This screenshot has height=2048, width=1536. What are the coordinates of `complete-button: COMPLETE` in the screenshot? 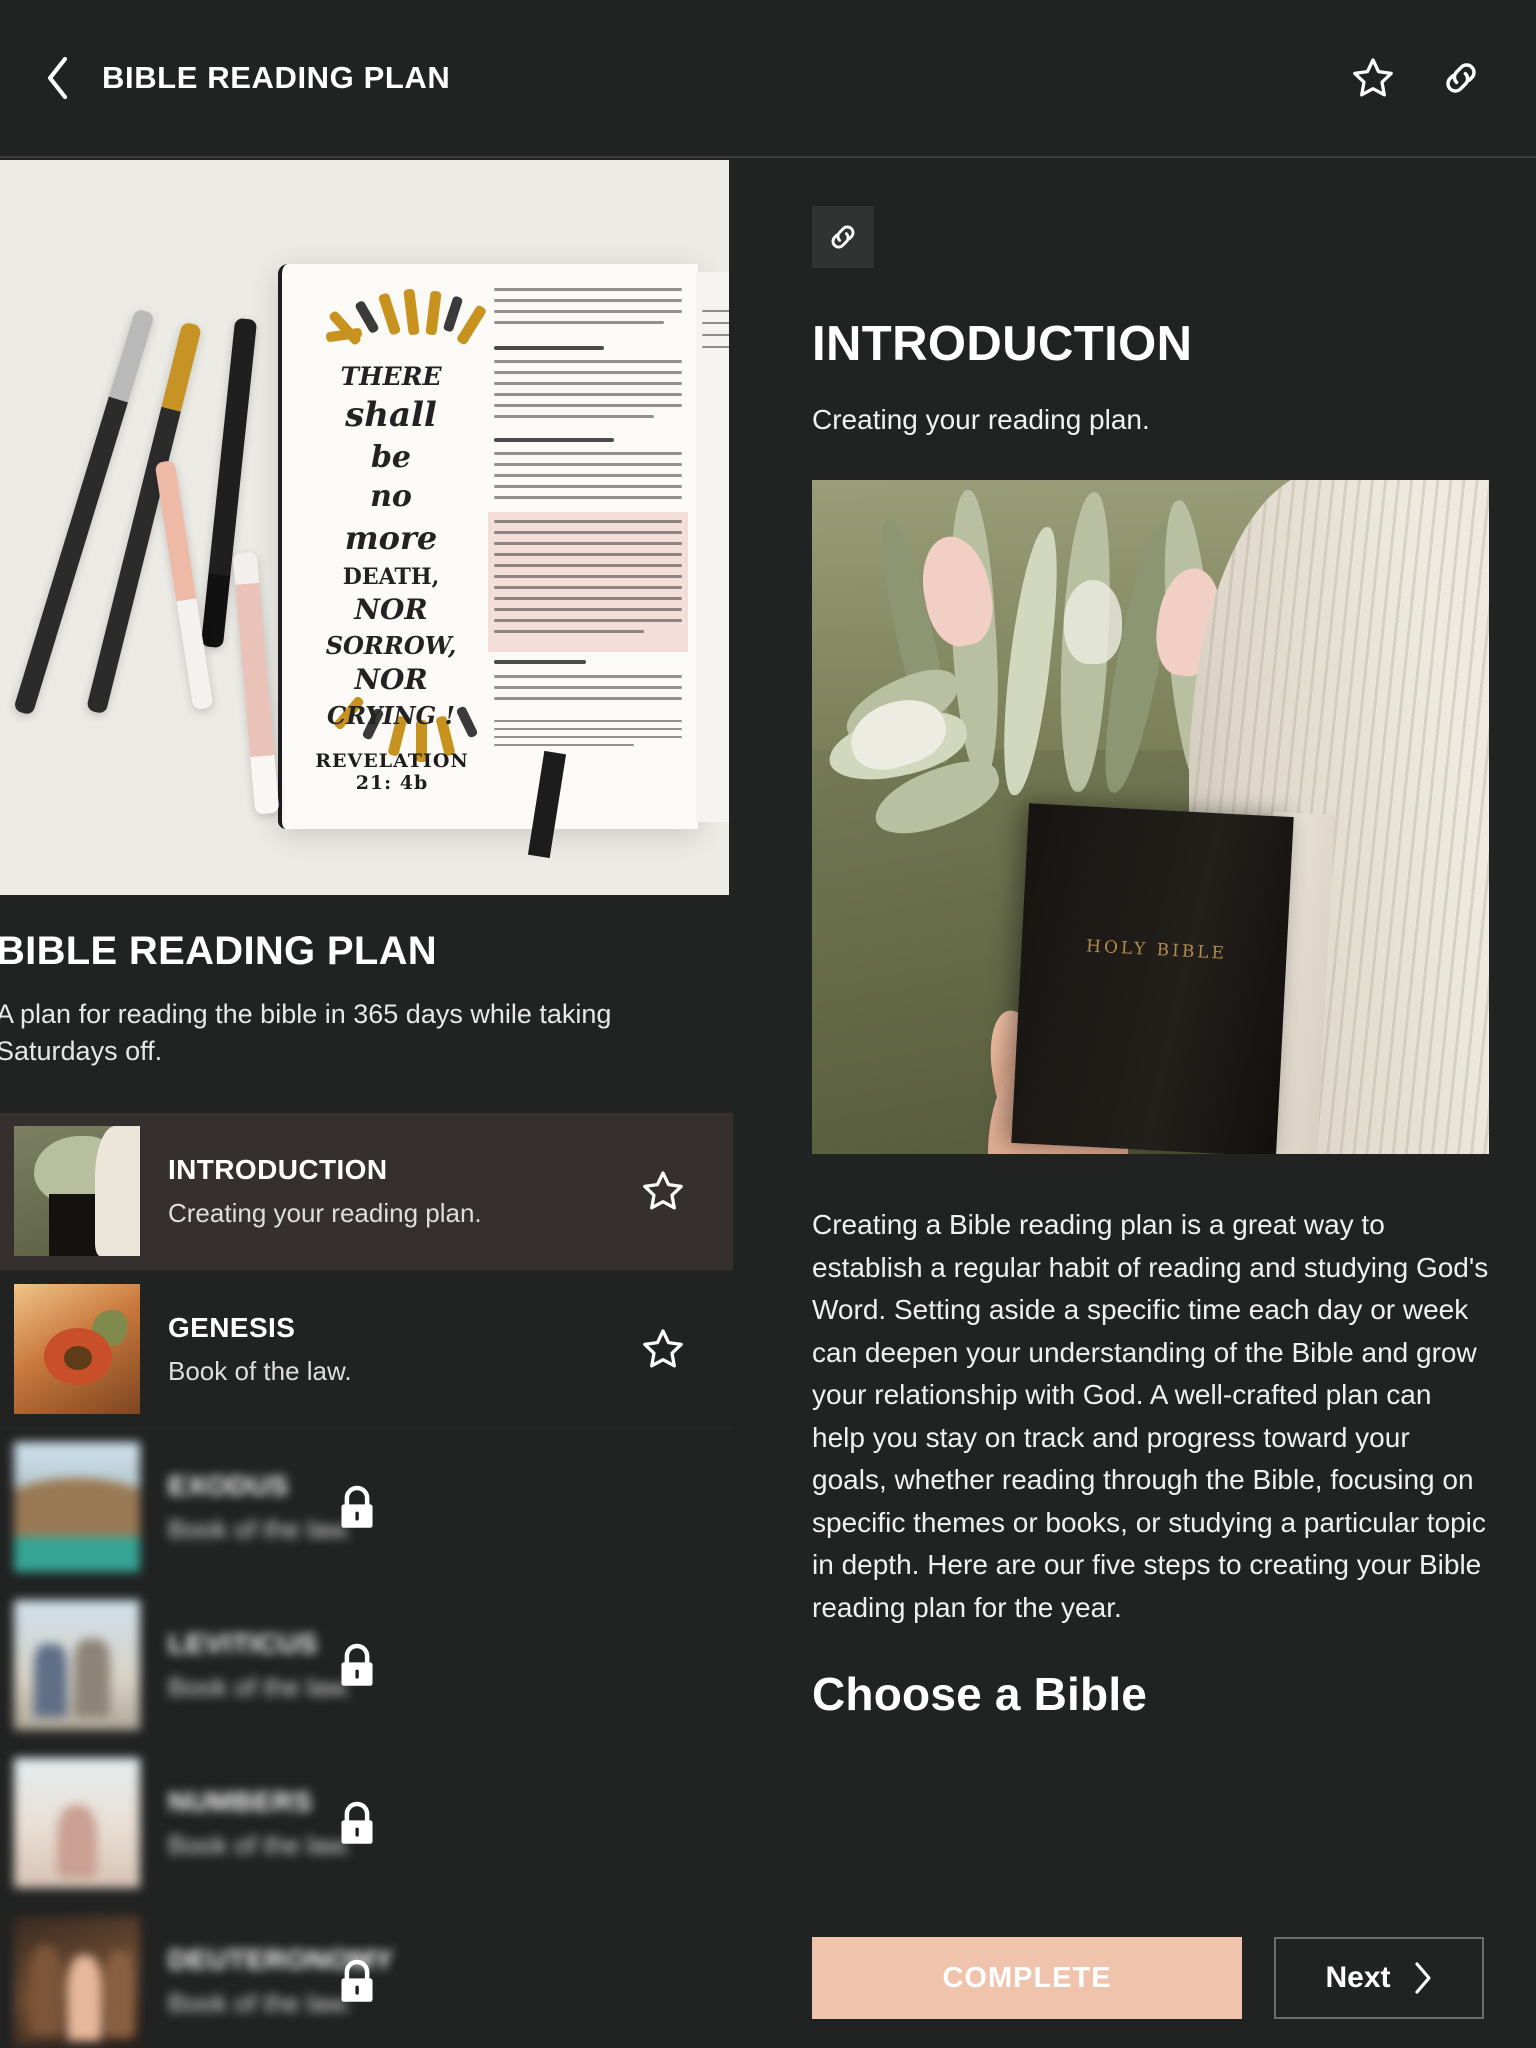 It's located at (1027, 1978).